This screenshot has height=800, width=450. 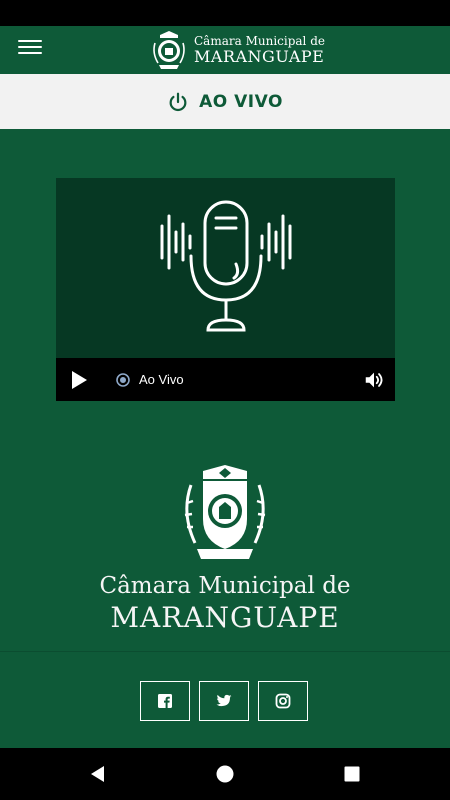 I want to click on system-nav-bar, so click(x=225, y=774).